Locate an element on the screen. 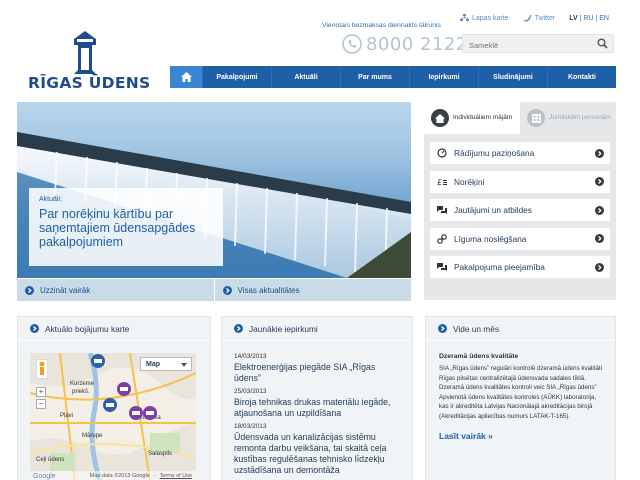  tab-legal: Juridiskām personām is located at coordinates (568, 118).